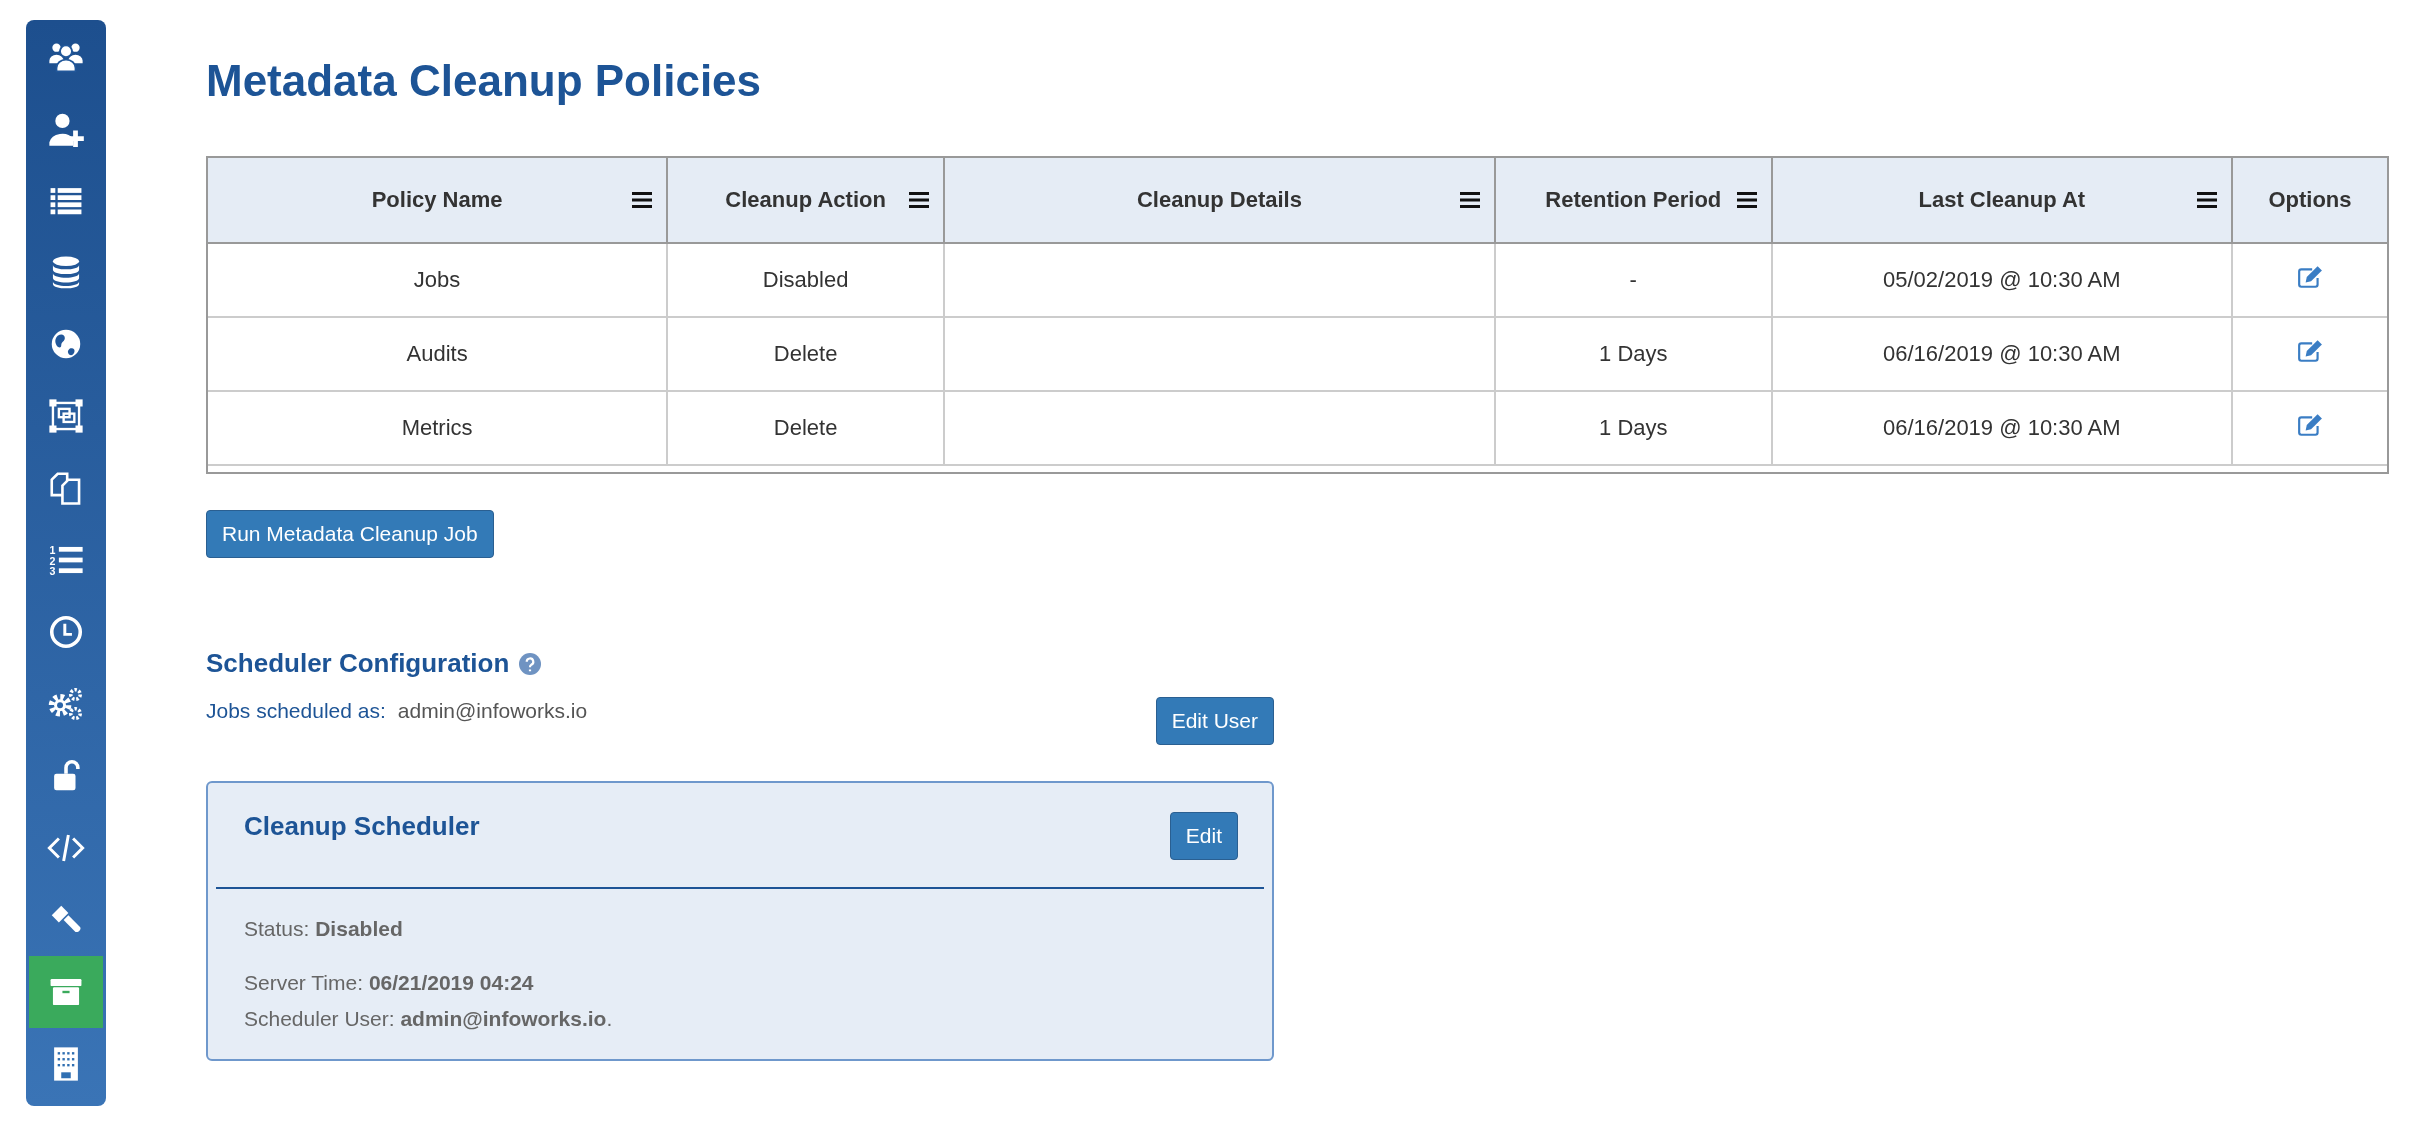 The height and width of the screenshot is (1126, 2432). What do you see at coordinates (1633, 280) in the screenshot?
I see `table-cell: -` at bounding box center [1633, 280].